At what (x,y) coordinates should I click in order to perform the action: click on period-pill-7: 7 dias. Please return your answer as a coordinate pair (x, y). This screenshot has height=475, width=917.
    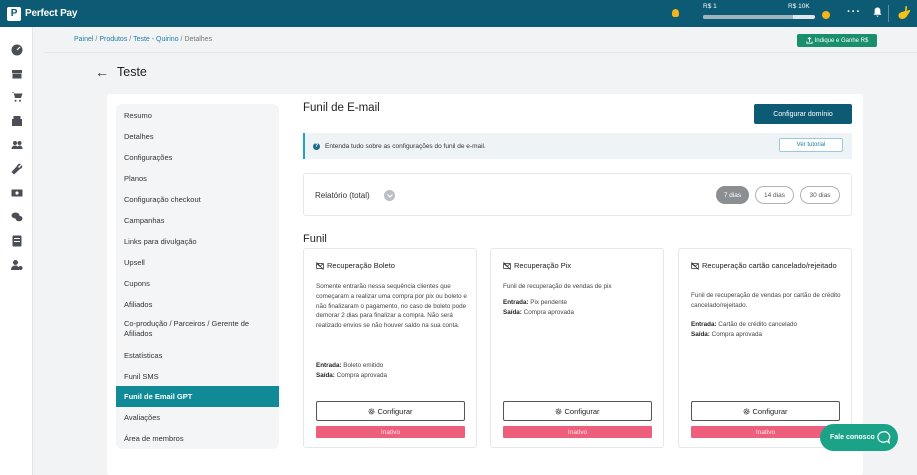
    Looking at the image, I should click on (732, 195).